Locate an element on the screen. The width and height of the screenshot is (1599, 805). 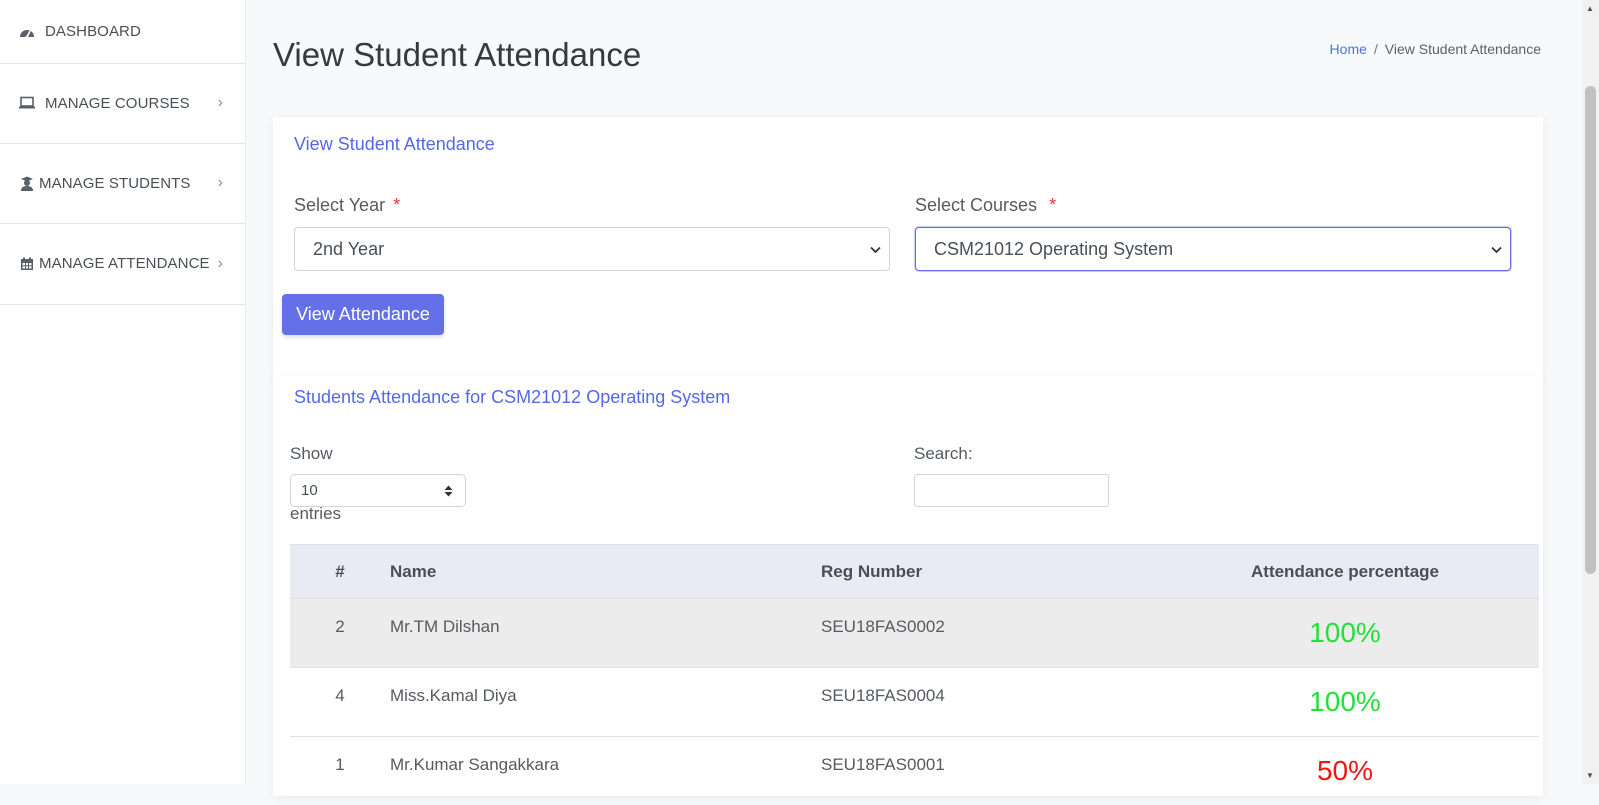
laptop-icon is located at coordinates (27, 103).